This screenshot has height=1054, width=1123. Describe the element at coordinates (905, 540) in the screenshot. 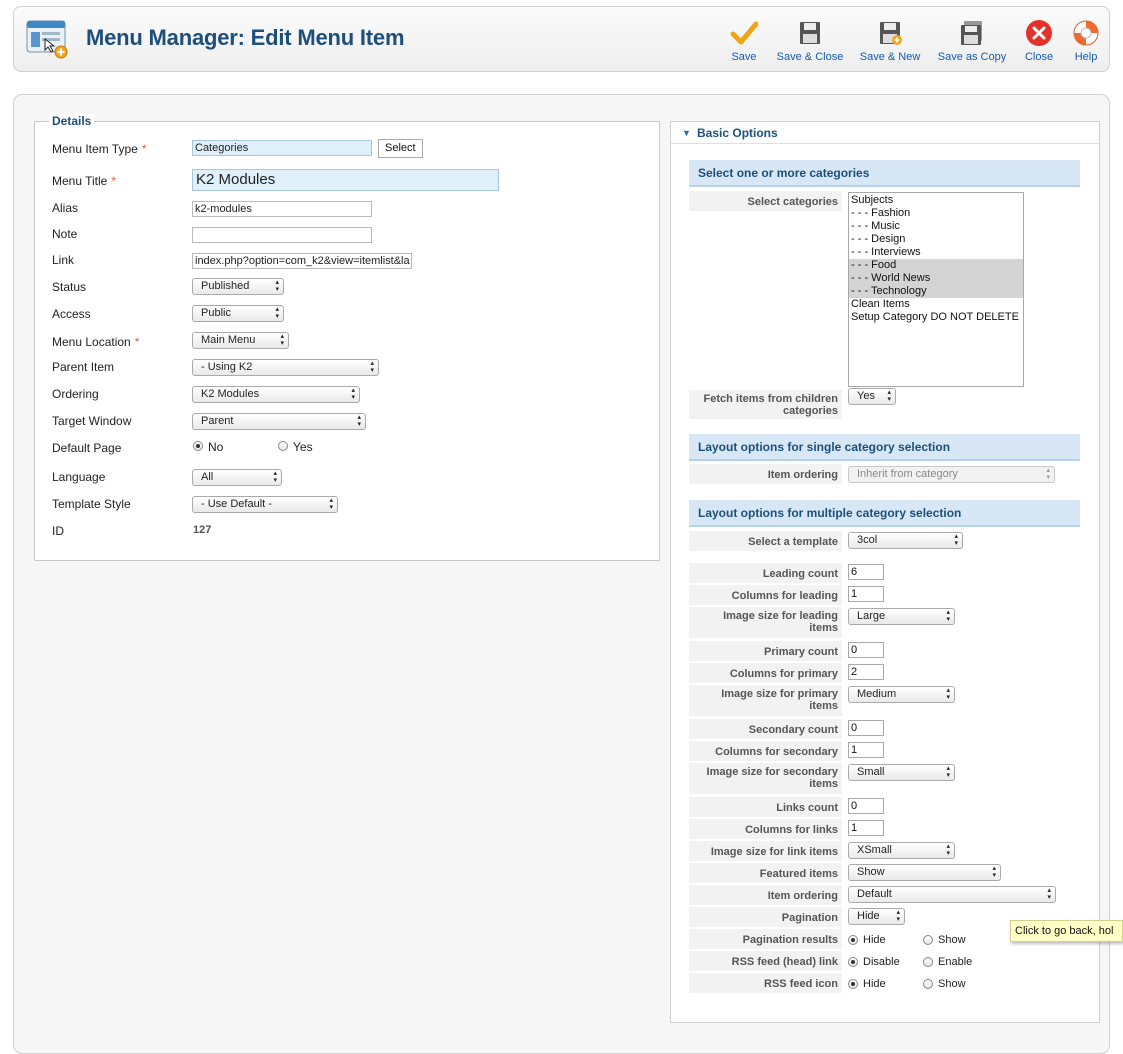

I see `select-template-select: 3col` at that location.